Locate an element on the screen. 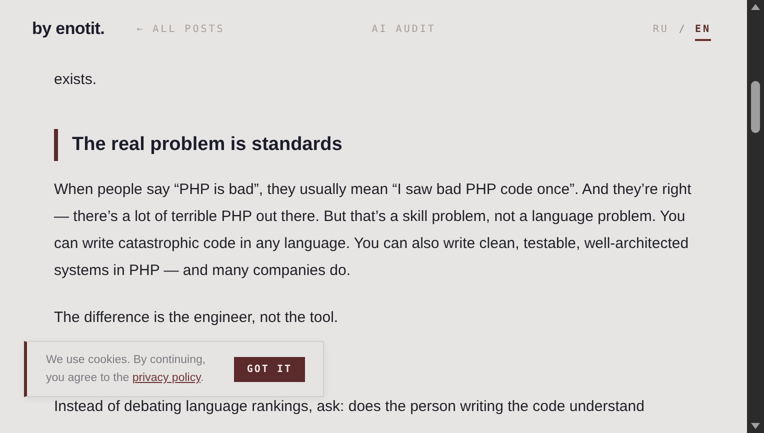  scroll-up-icon is located at coordinates (755, 7).